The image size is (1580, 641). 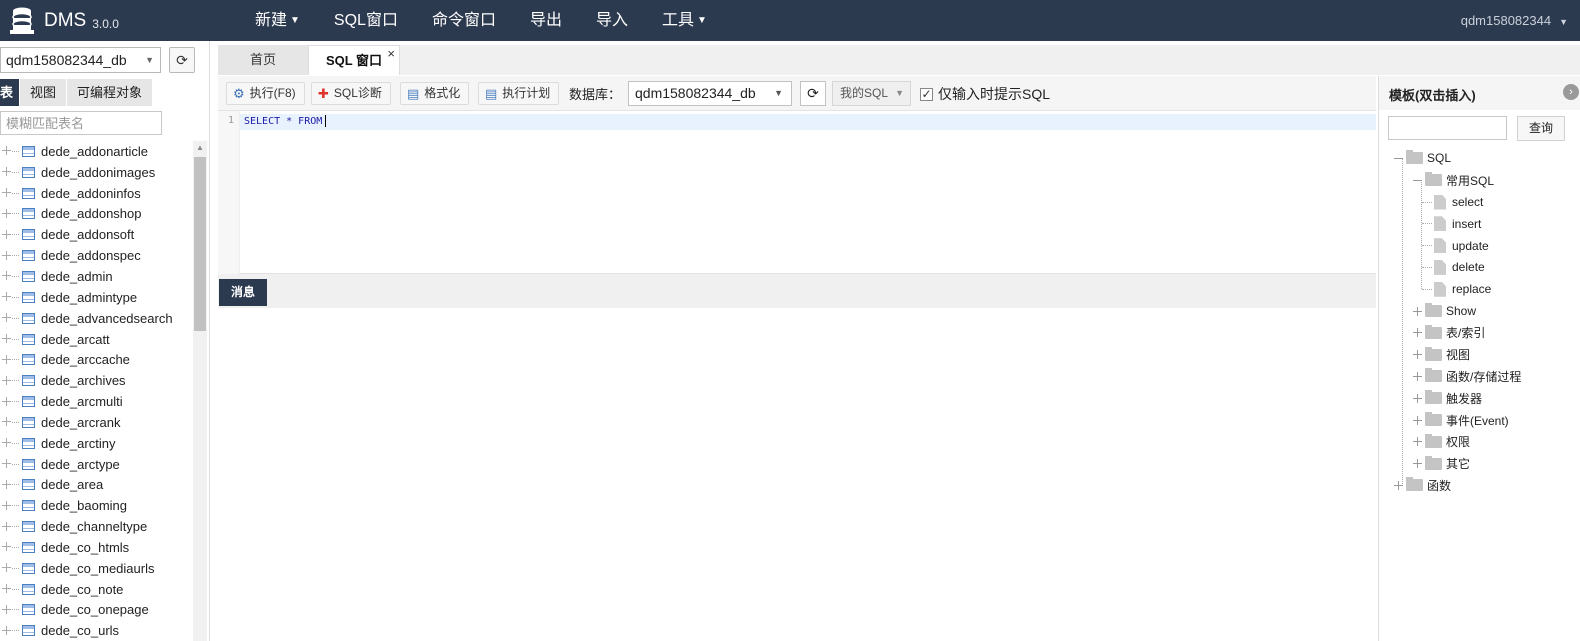 What do you see at coordinates (96, 214) in the screenshot?
I see `table-row: dede_addonshop` at bounding box center [96, 214].